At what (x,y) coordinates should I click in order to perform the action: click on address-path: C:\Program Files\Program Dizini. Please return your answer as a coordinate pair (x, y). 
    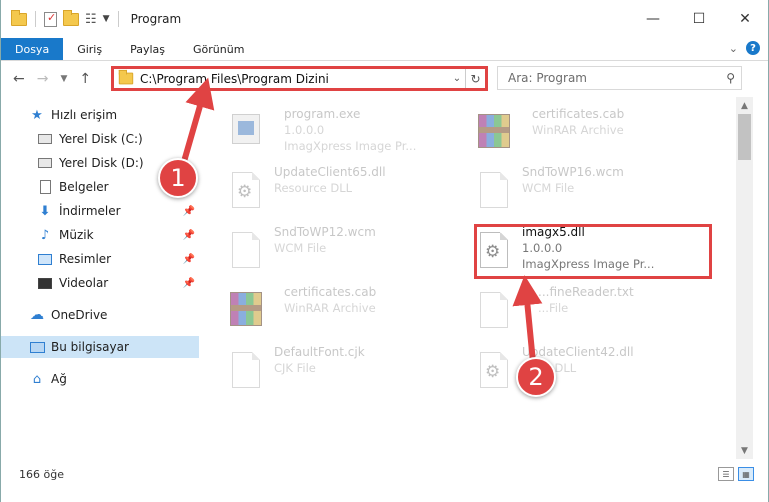
    Looking at the image, I should click on (294, 79).